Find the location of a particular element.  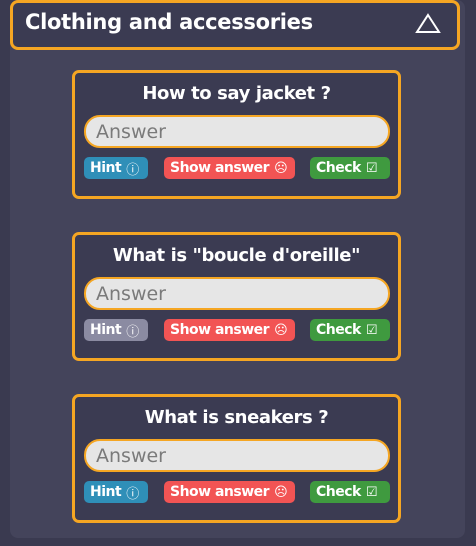

section-header: Clothing and accessories is located at coordinates (235, 25).